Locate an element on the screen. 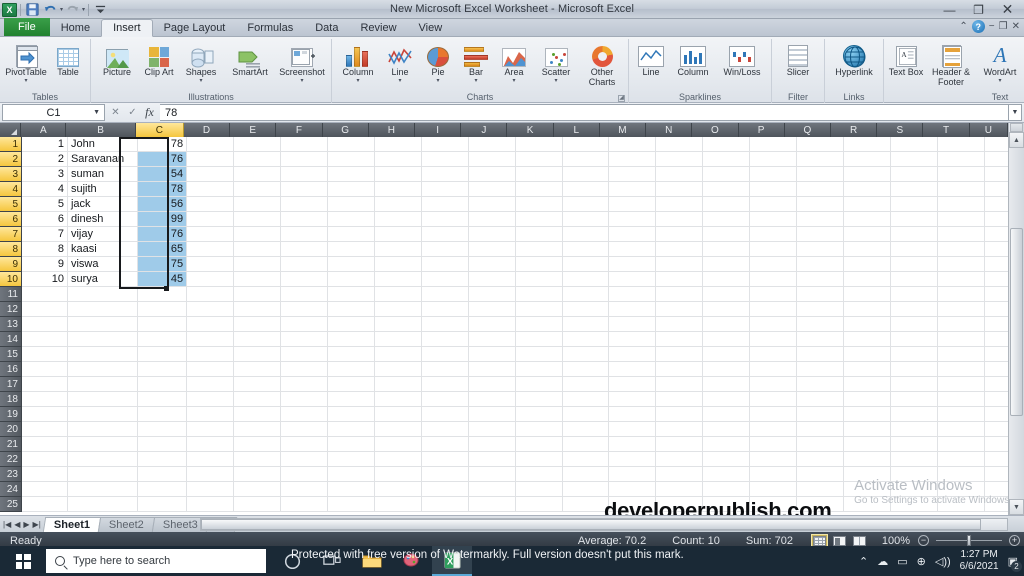 This screenshot has width=1024, height=576. cell-J2 is located at coordinates (492, 159).